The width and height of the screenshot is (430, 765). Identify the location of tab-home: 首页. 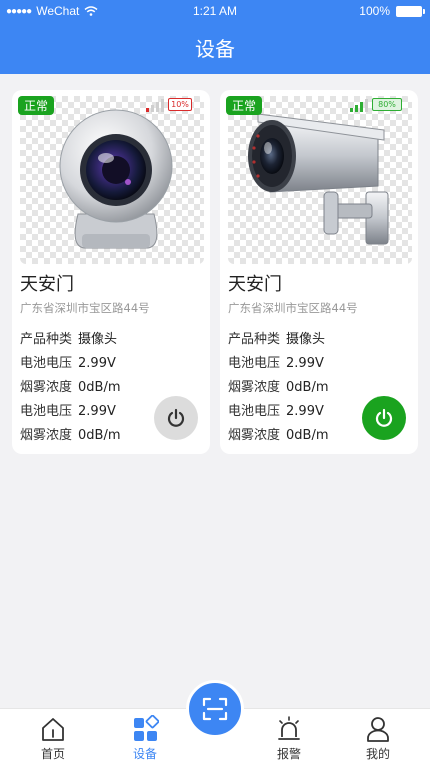
(53, 737).